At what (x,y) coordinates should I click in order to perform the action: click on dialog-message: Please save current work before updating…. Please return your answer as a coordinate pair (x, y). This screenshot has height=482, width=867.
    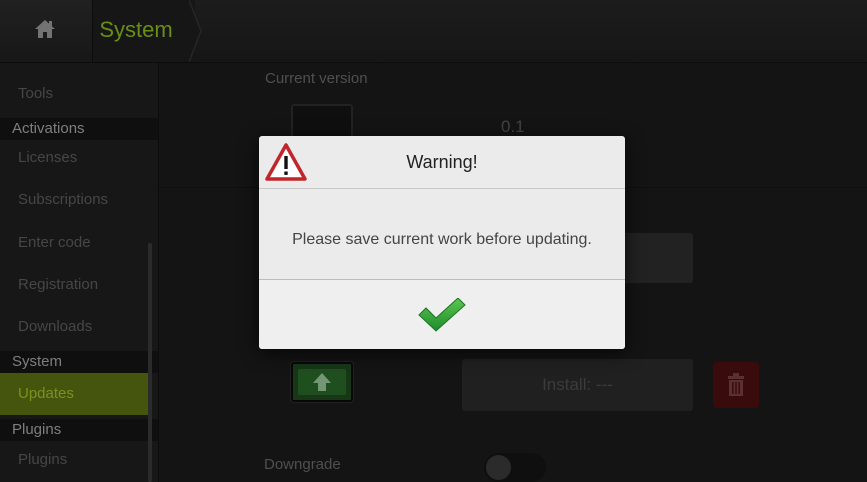
    Looking at the image, I should click on (442, 239).